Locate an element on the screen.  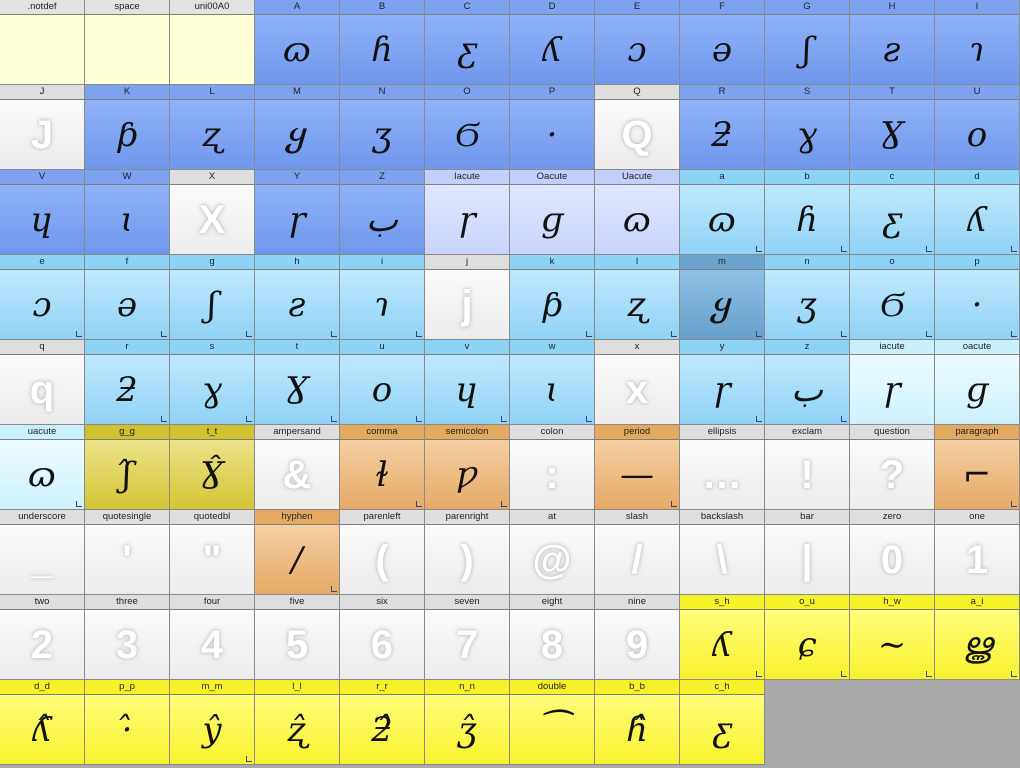
glyph-cell: parenleft ( is located at coordinates (382, 552).